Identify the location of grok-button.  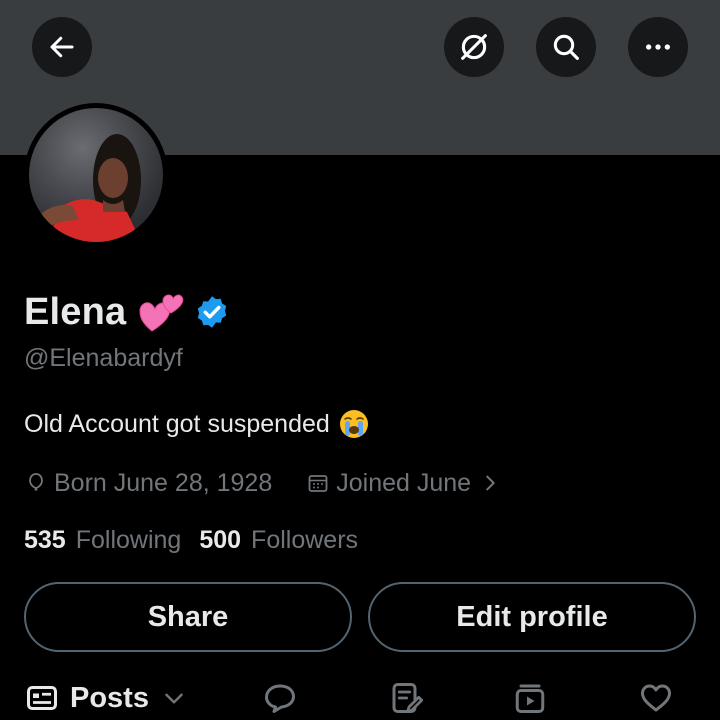
(474, 47).